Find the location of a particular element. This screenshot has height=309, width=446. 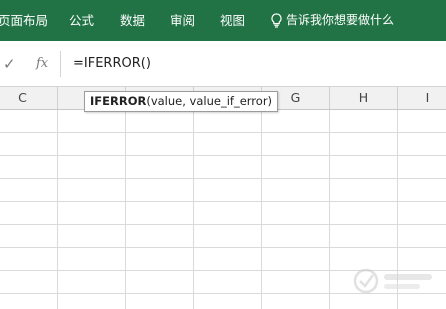

column-header-i: I is located at coordinates (422, 98).